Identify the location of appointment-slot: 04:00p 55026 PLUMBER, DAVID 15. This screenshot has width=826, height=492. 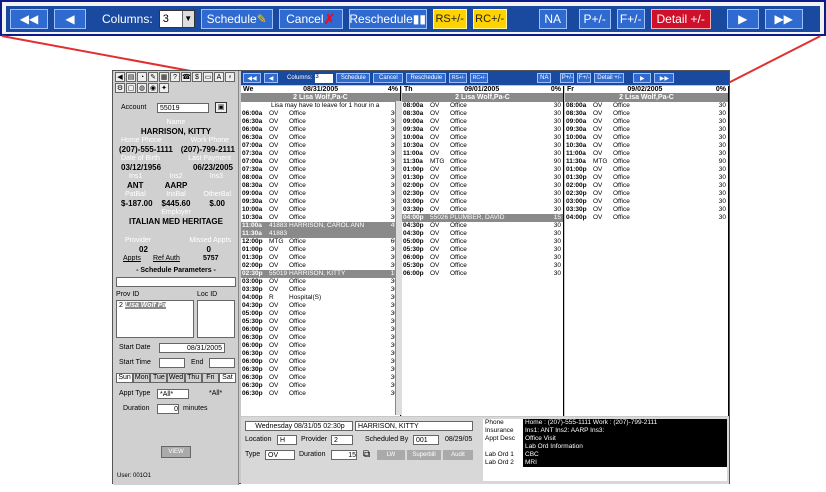
(482, 218).